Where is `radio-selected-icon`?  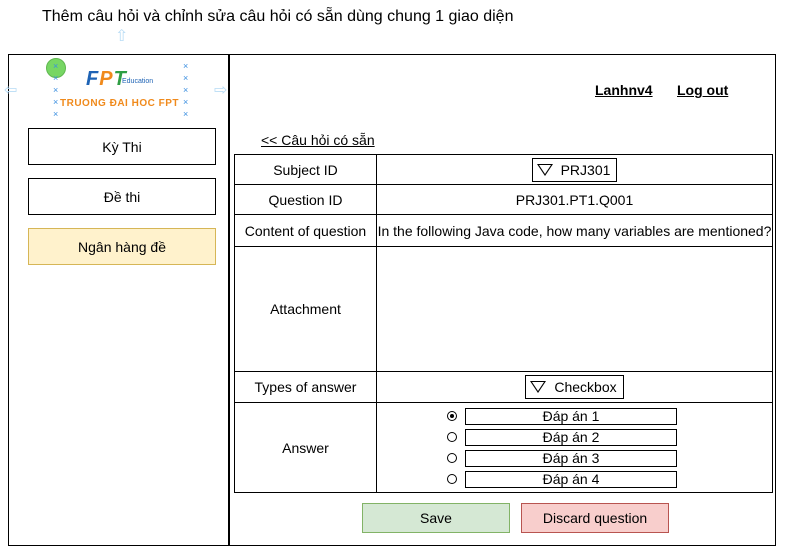
radio-selected-icon is located at coordinates (452, 416).